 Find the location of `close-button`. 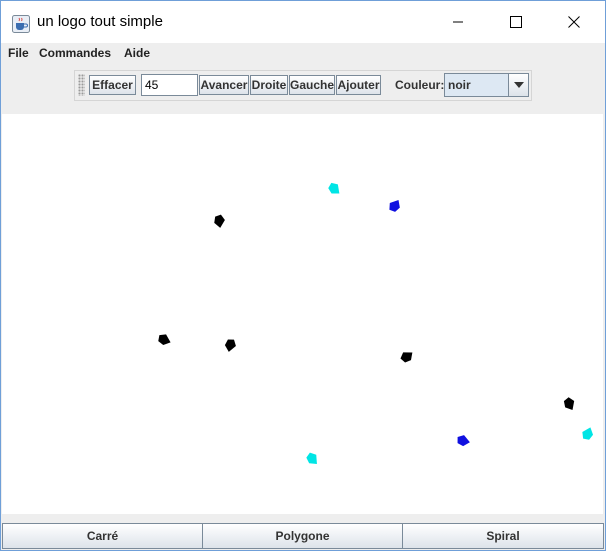

close-button is located at coordinates (574, 22).